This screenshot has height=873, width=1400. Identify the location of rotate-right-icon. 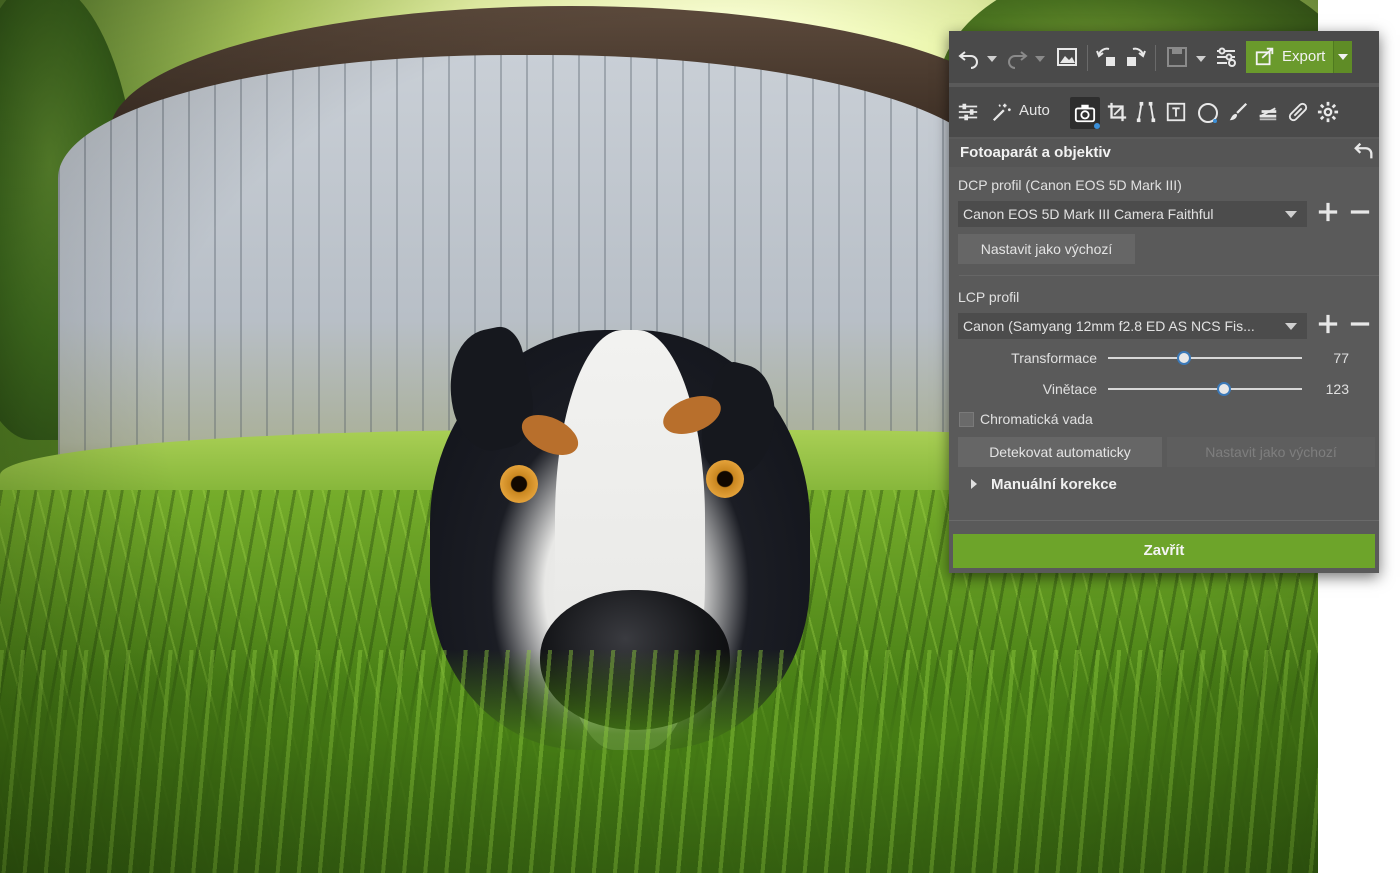
(1135, 57).